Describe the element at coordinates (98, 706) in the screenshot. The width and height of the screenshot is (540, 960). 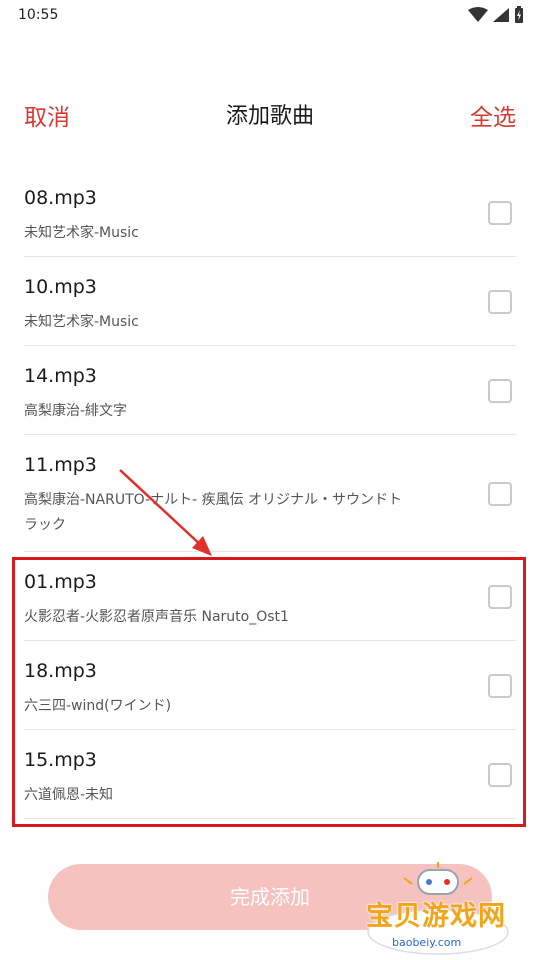
I see `song-artist: 六三四-wind(ワインド)` at that location.